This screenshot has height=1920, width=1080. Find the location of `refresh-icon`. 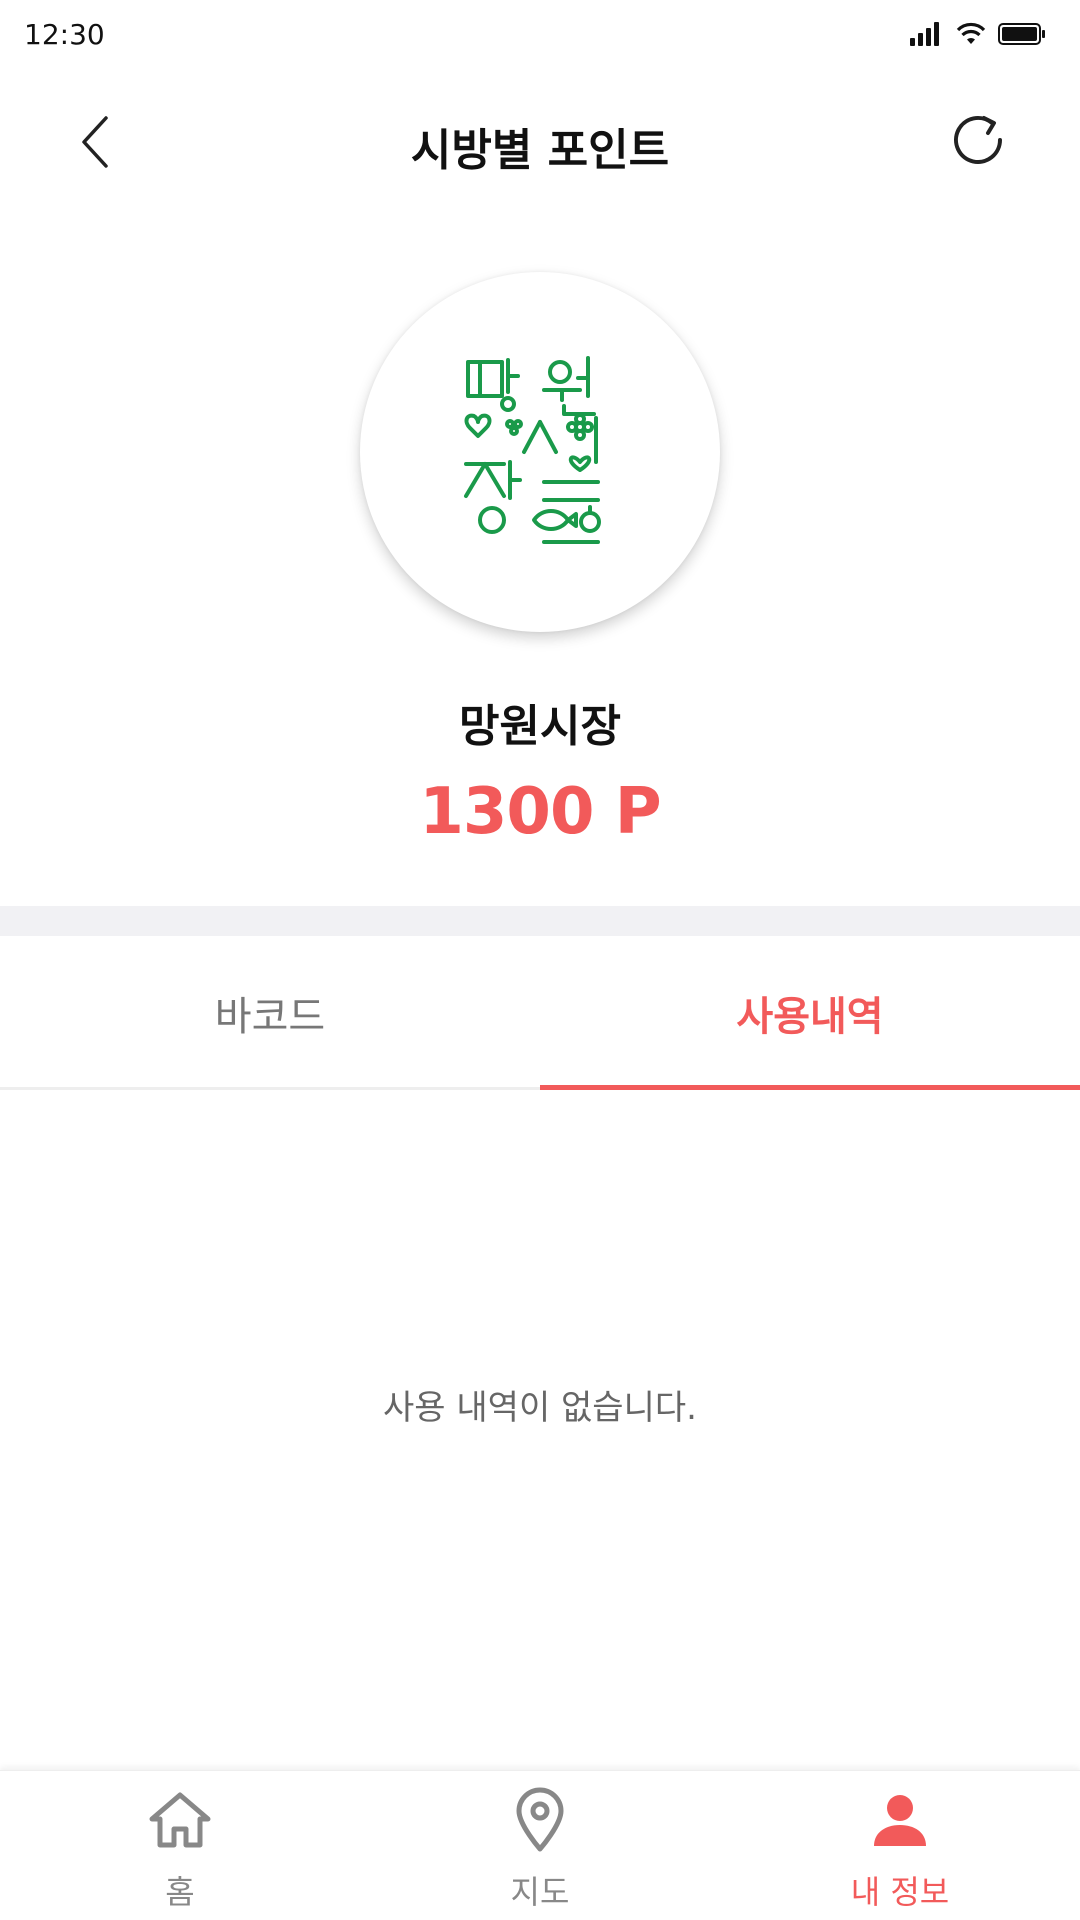

refresh-icon is located at coordinates (980, 144).